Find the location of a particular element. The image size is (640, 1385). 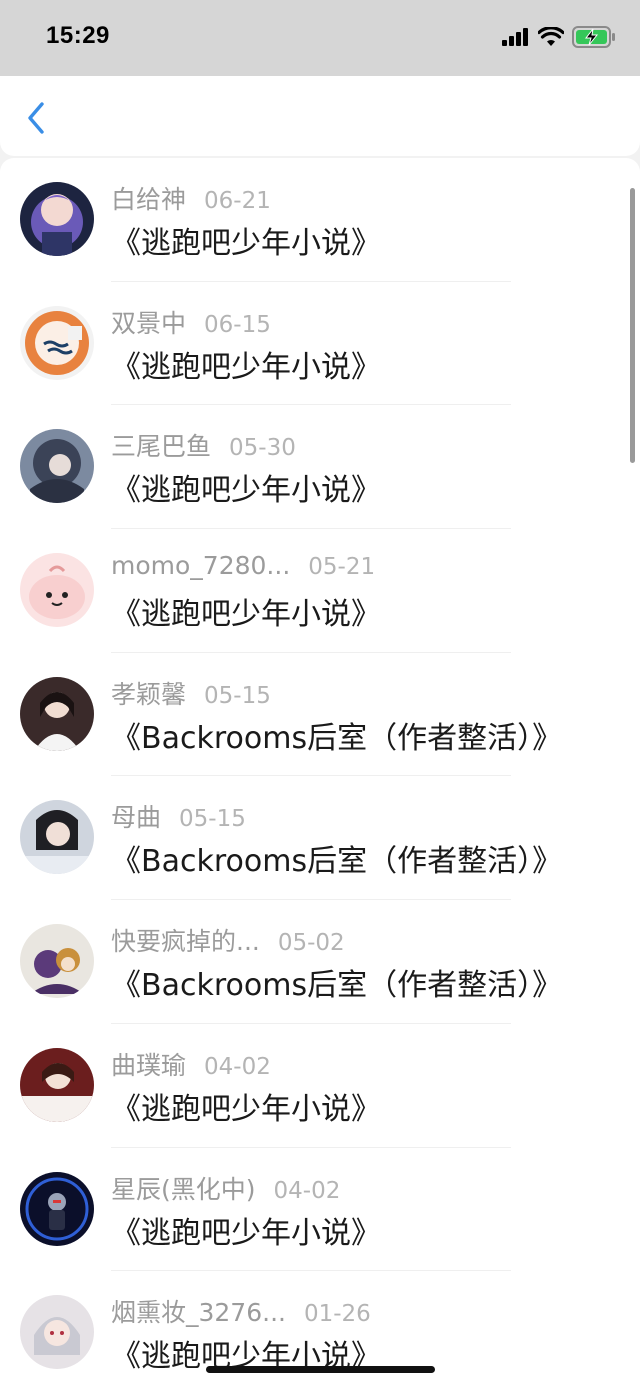

list-item: 双景中 06-15 《逃跑吧少年小说》 is located at coordinates (320, 344).